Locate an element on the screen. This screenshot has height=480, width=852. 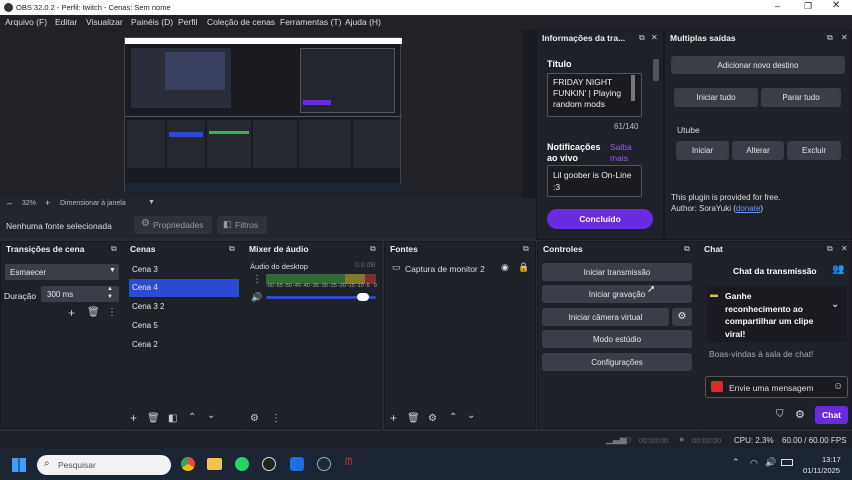
done-button: Concluído is located at coordinates (600, 219).